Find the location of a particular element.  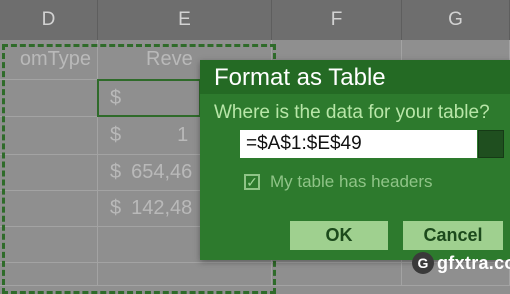

column-header-d: D is located at coordinates (49, 20).